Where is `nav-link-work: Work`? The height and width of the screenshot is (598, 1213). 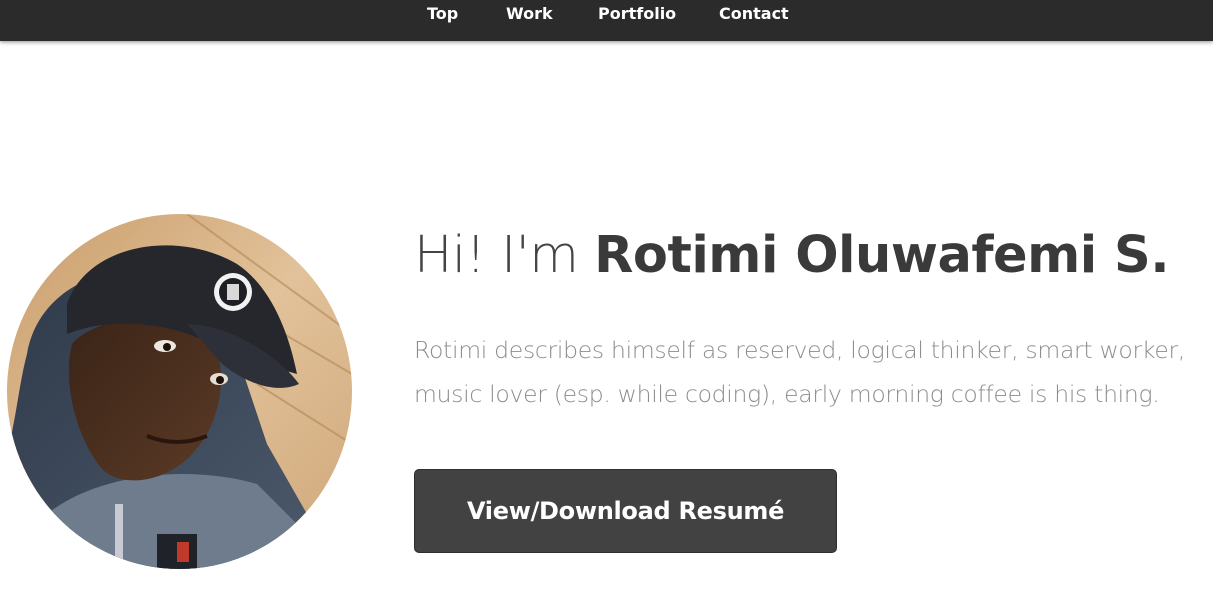 nav-link-work: Work is located at coordinates (529, 13).